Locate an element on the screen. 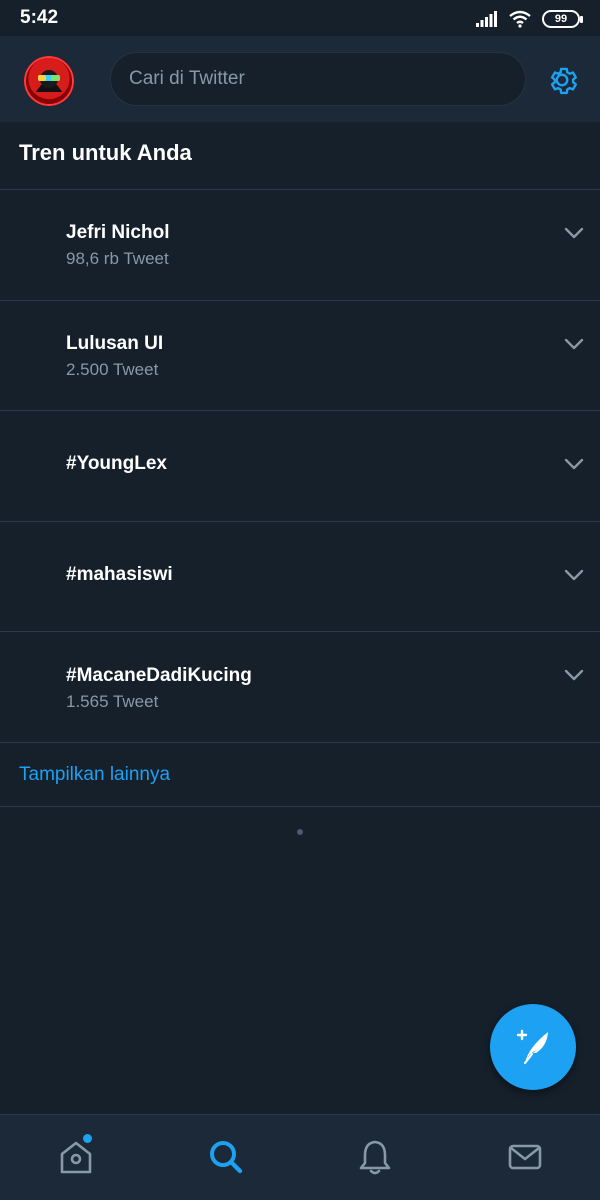 The height and width of the screenshot is (1200, 600). trend-tweet-count: 1.565 Tweet is located at coordinates (112, 701).